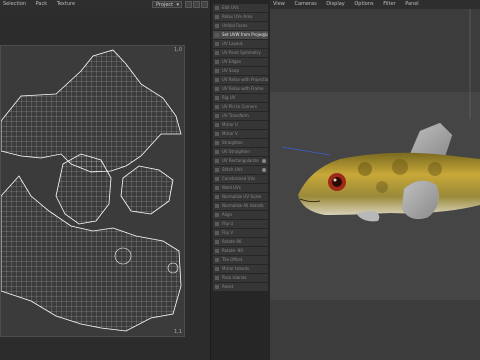  Describe the element at coordinates (240, 8) in the screenshot. I see `tool-item: Edit UVs` at that location.